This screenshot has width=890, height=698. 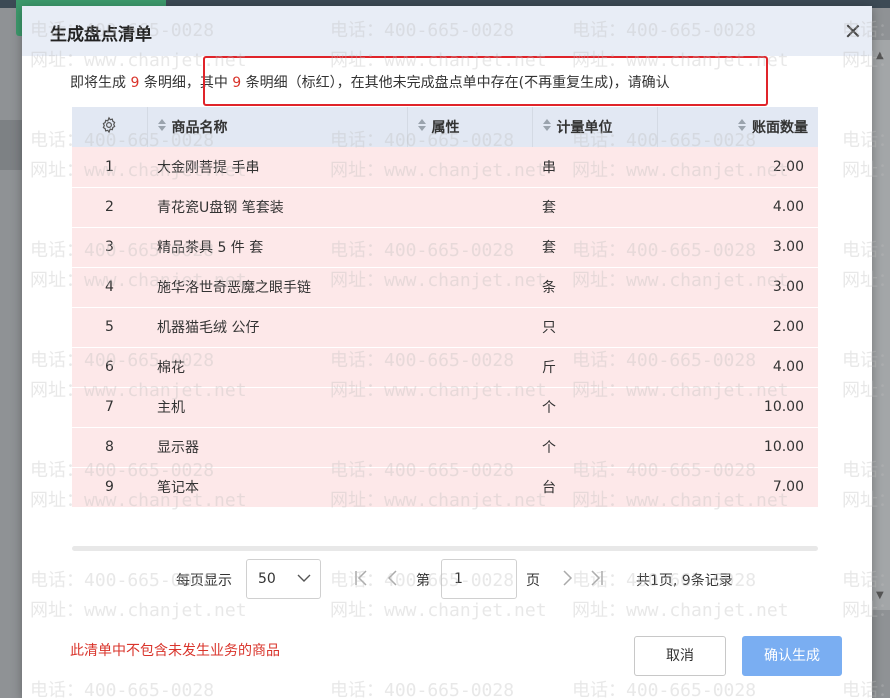 I want to click on table-row: 7 主机 个 10.00, so click(x=445, y=407).